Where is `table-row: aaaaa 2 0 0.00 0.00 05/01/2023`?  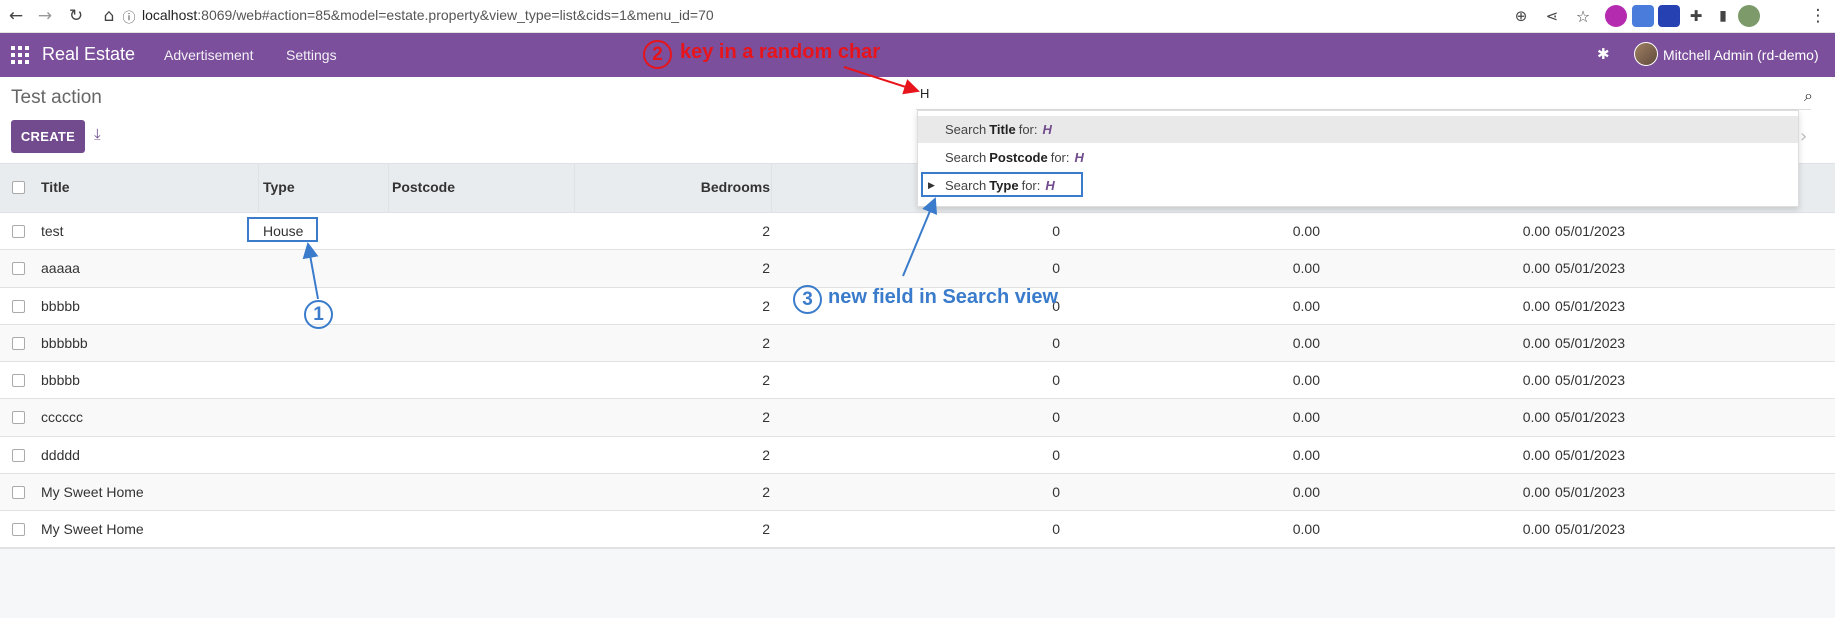 table-row: aaaaa 2 0 0.00 0.00 05/01/2023 is located at coordinates (917, 269).